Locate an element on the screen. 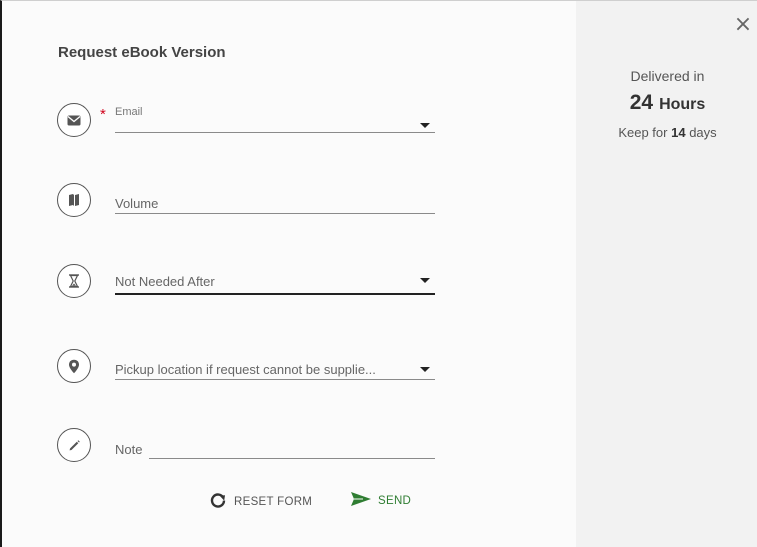 The height and width of the screenshot is (547, 757). delivery-hours: 24 Hours is located at coordinates (666, 103).